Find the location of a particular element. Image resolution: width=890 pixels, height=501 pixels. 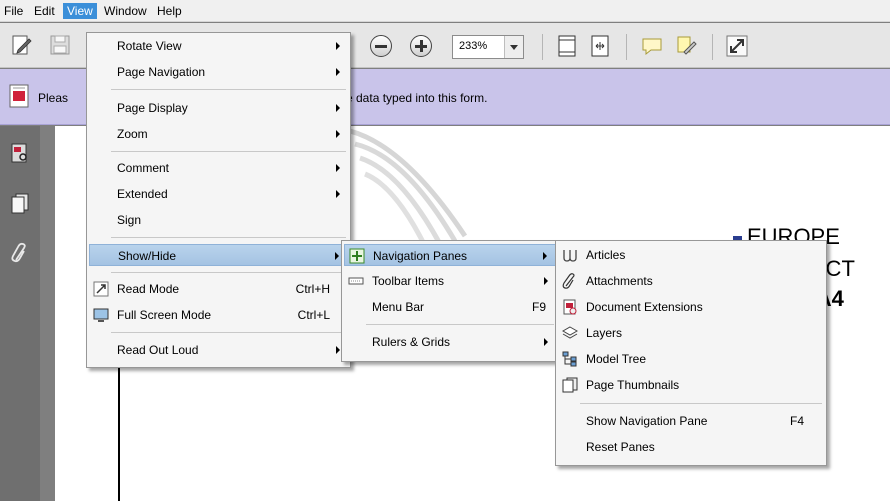

full-screen-icon is located at coordinates (737, 46).